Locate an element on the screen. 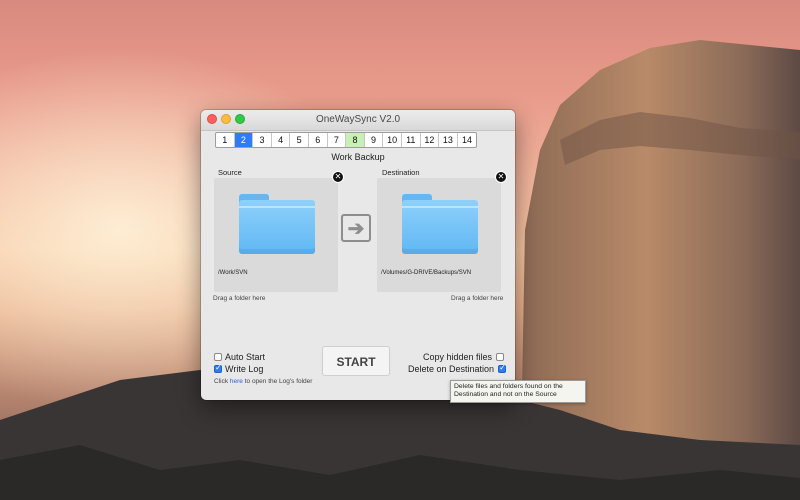 This screenshot has width=800, height=500. arrow-right-icon: ➔ is located at coordinates (356, 228).